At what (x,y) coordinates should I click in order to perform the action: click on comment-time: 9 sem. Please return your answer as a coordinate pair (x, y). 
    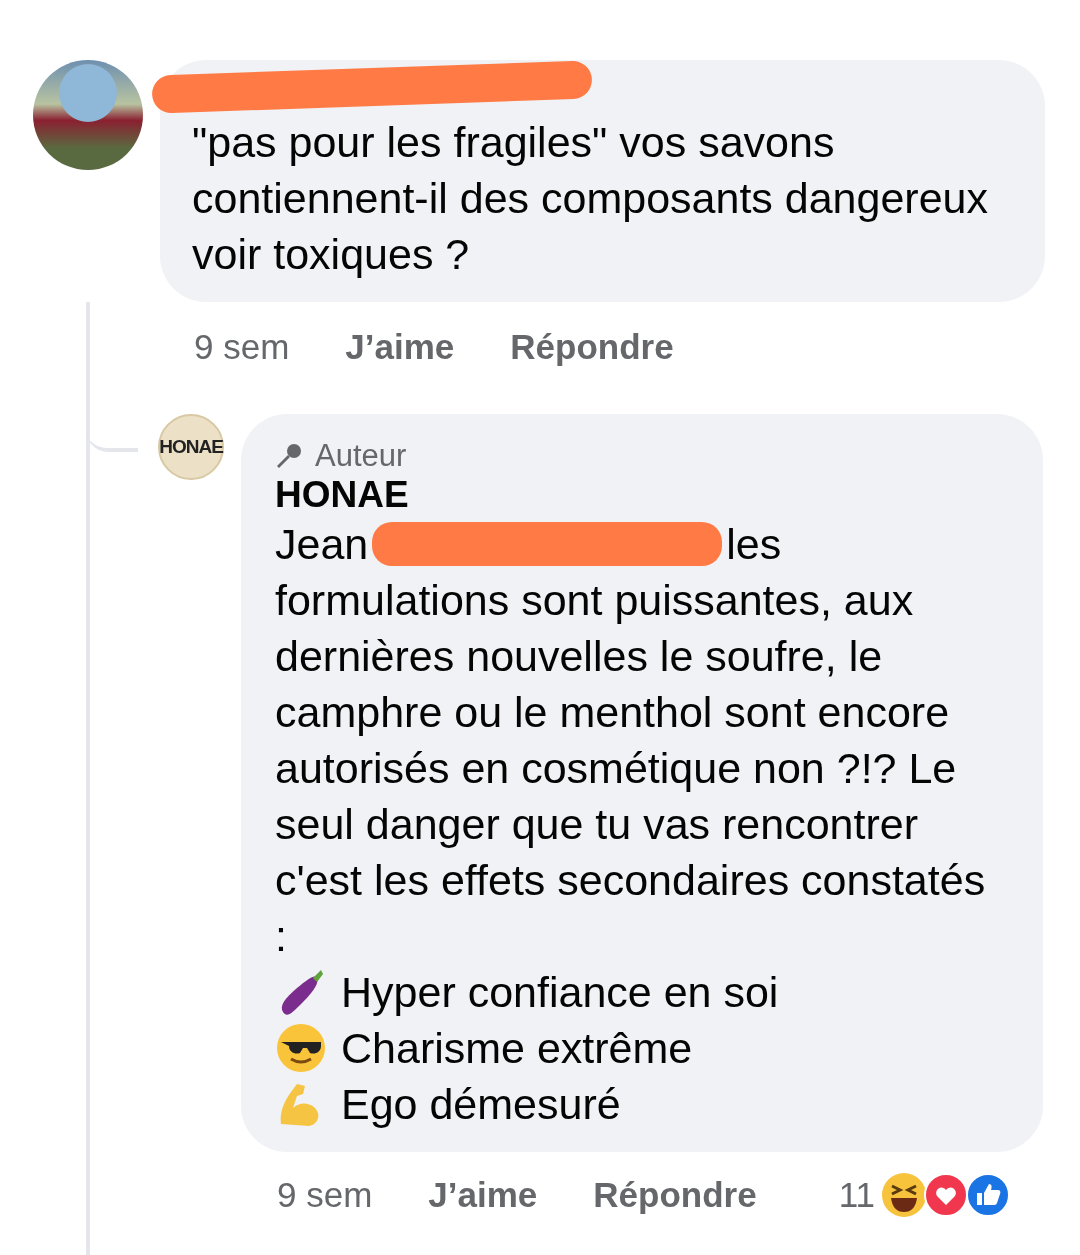
    Looking at the image, I should click on (242, 347).